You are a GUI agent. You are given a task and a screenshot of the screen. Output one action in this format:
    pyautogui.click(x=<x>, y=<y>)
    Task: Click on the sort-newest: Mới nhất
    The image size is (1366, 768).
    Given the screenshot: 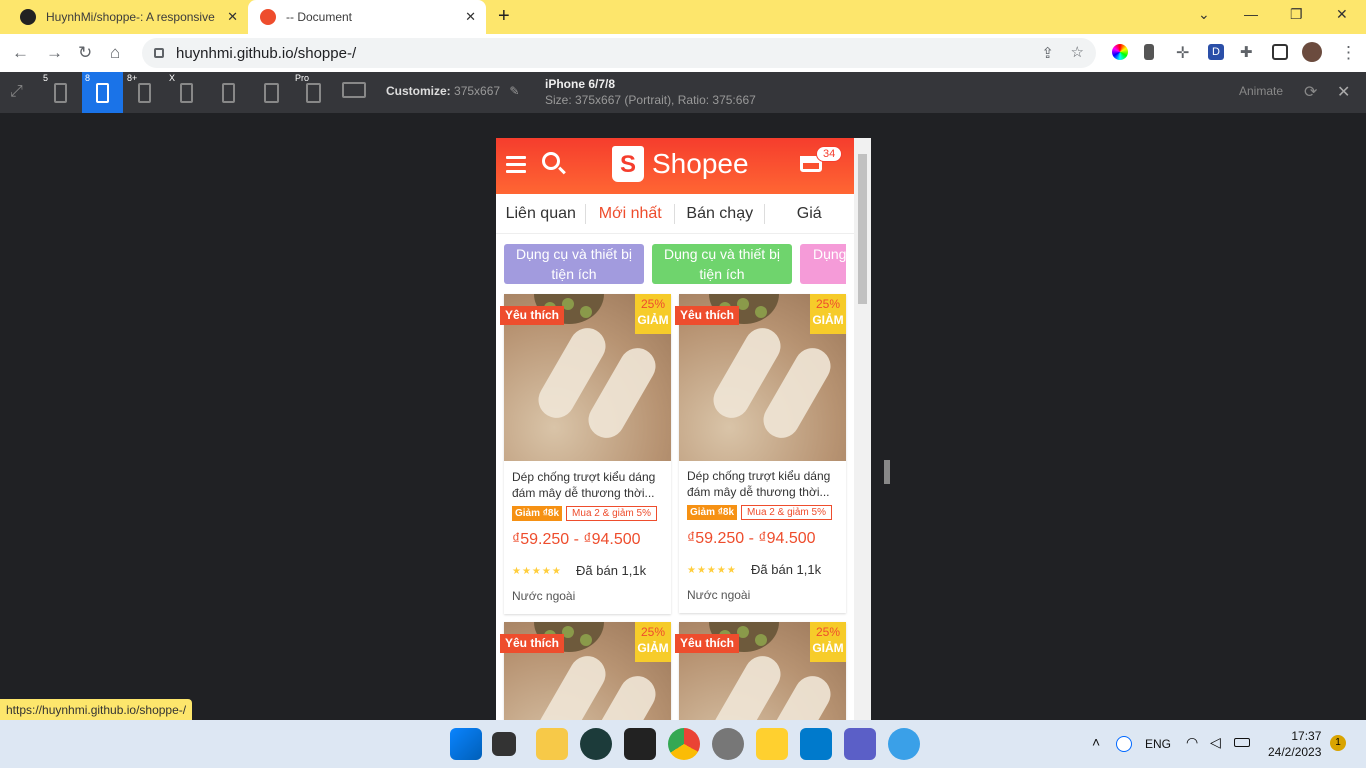 What is the action you would take?
    pyautogui.click(x=630, y=213)
    